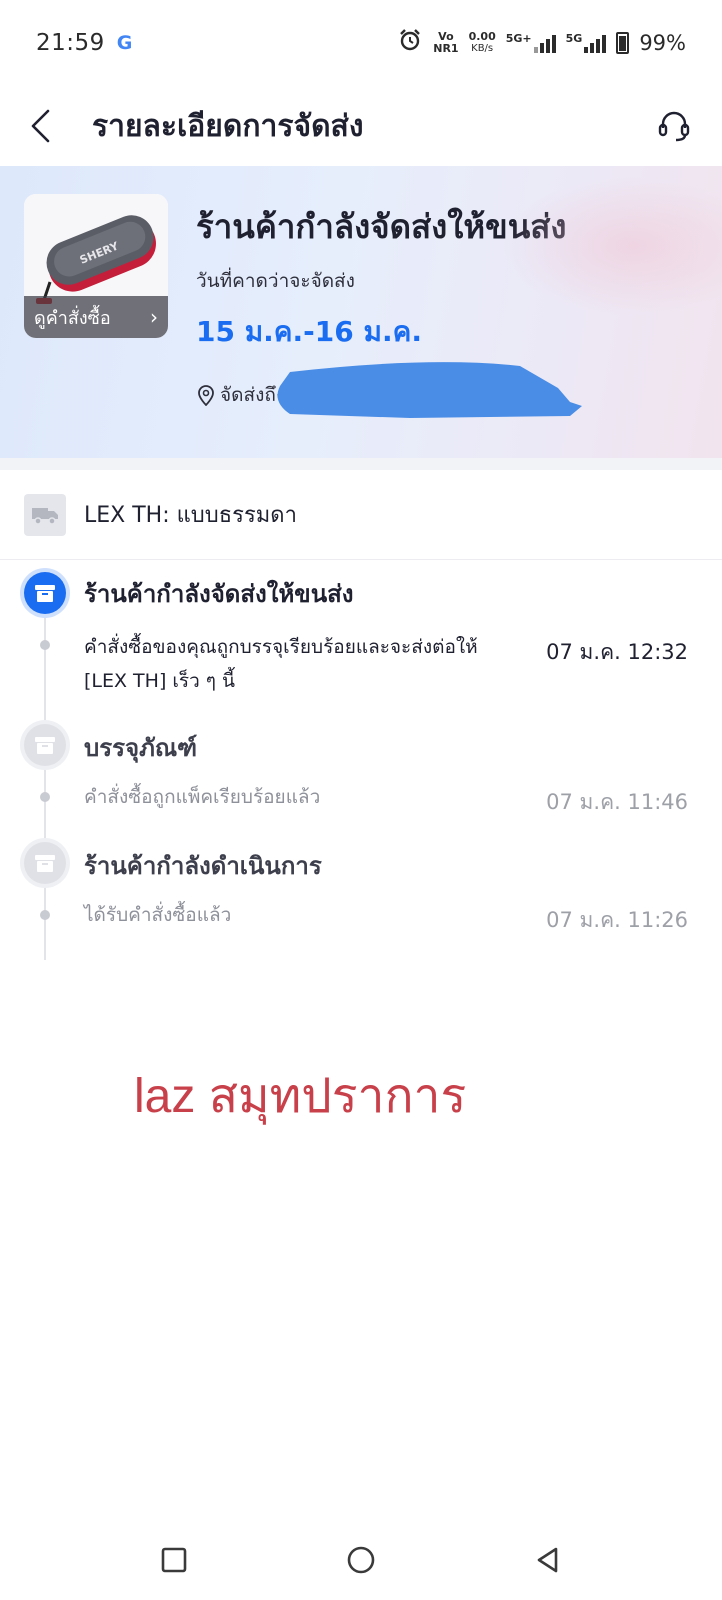 The width and height of the screenshot is (722, 1600). What do you see at coordinates (623, 43) in the screenshot?
I see `battery-icon` at bounding box center [623, 43].